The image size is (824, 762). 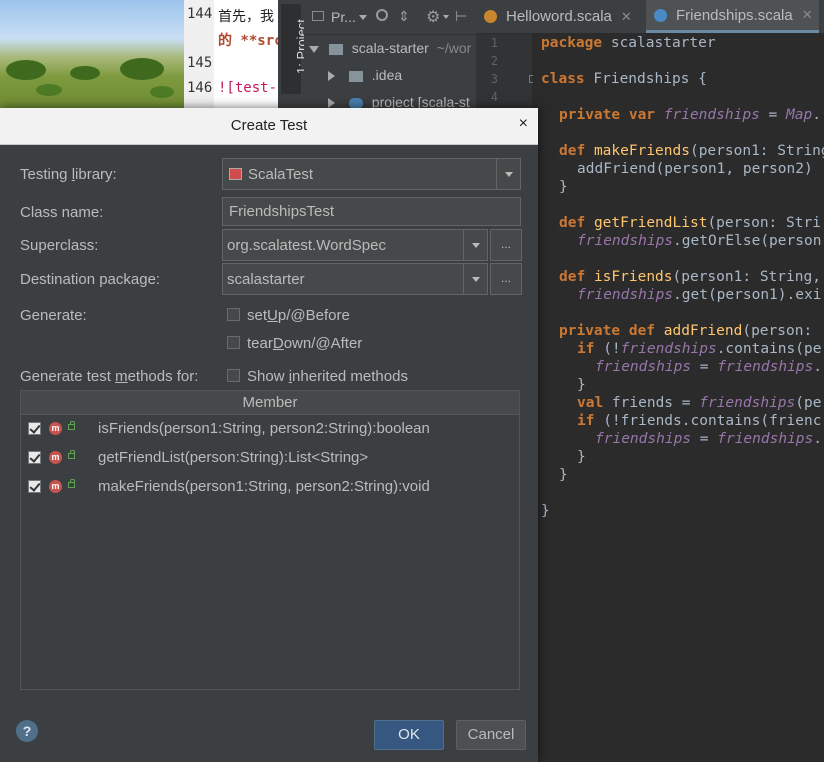 What do you see at coordinates (246, 17) in the screenshot?
I see `markdown-line: 首先，我` at bounding box center [246, 17].